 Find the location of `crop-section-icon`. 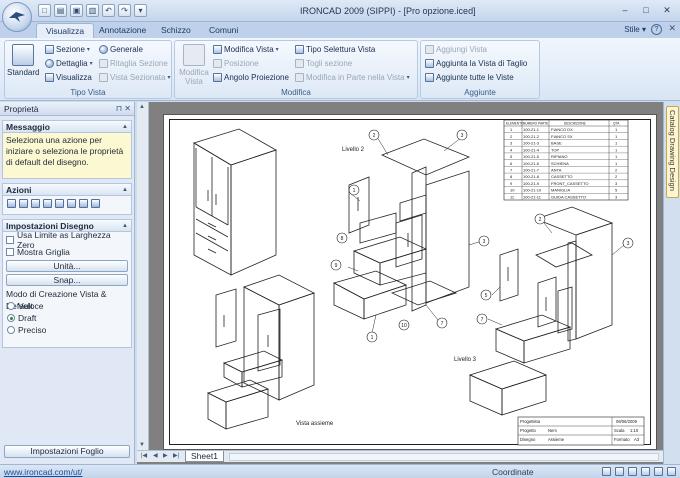

crop-section-icon is located at coordinates (103, 63).